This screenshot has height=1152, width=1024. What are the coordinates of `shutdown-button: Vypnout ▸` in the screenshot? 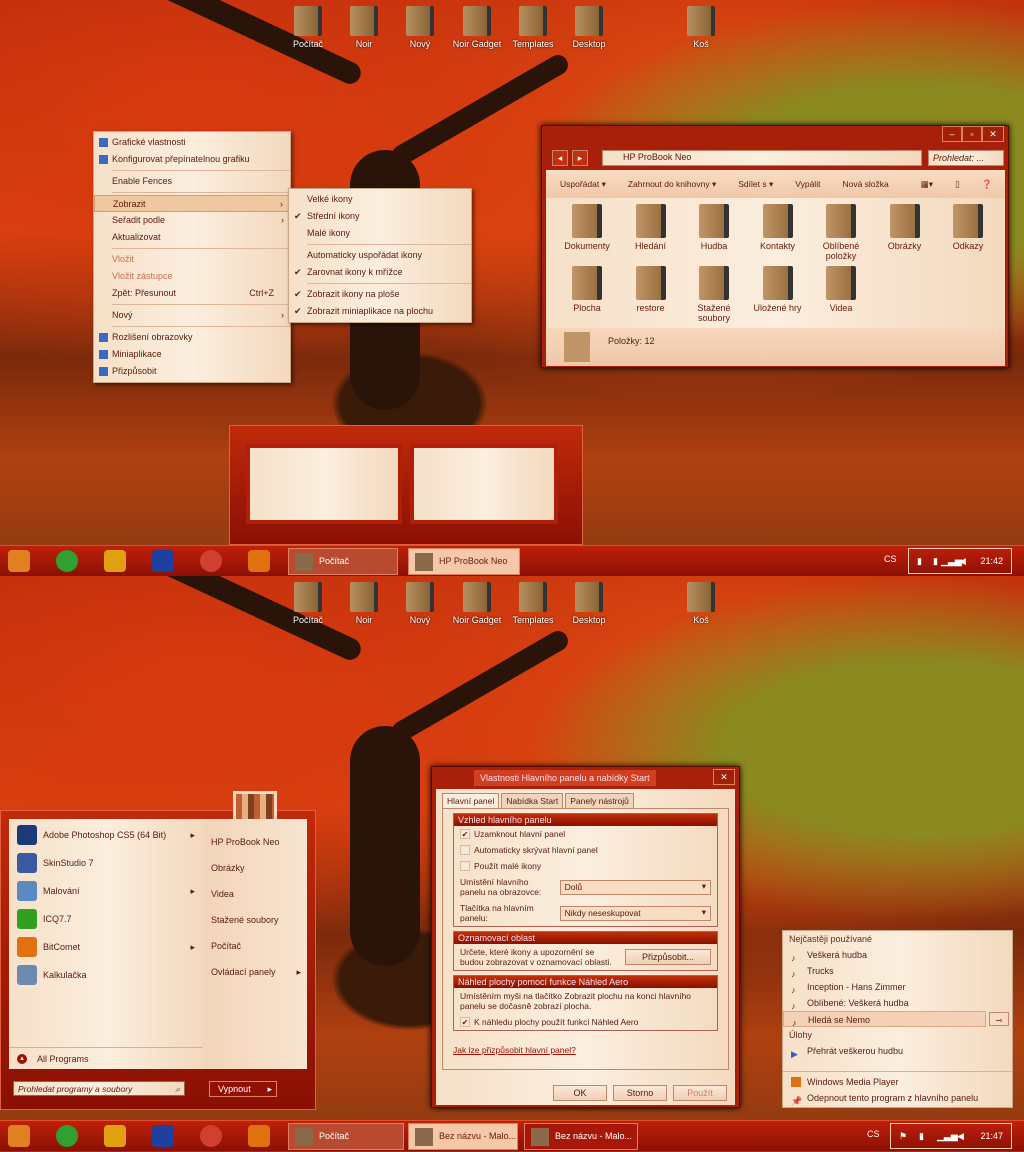 It's located at (243, 1089).